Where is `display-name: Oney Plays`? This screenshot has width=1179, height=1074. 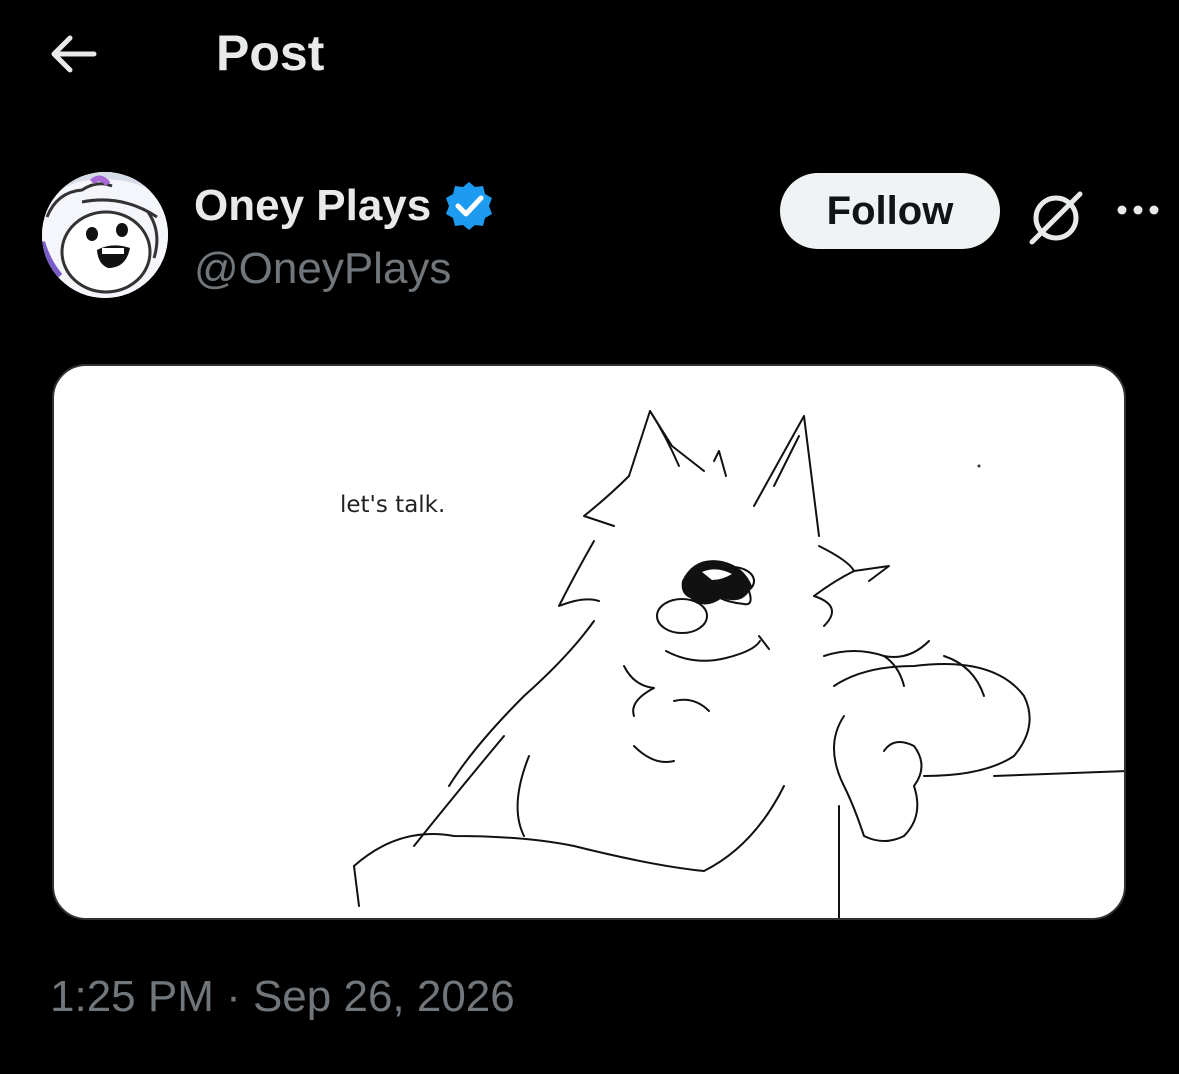 display-name: Oney Plays is located at coordinates (312, 206).